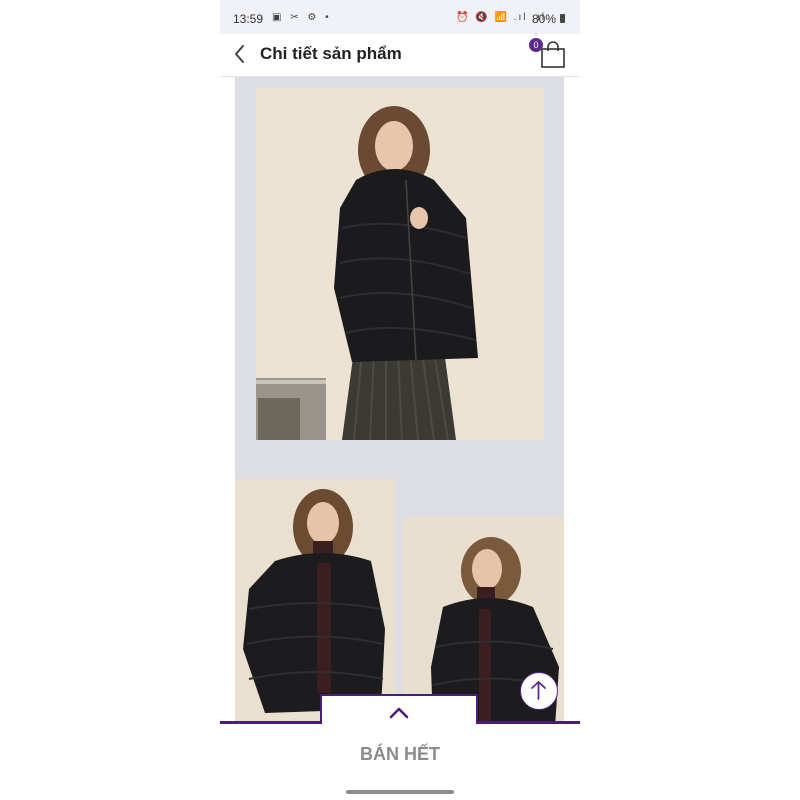  I want to click on chevron-left-icon, so click(239, 54).